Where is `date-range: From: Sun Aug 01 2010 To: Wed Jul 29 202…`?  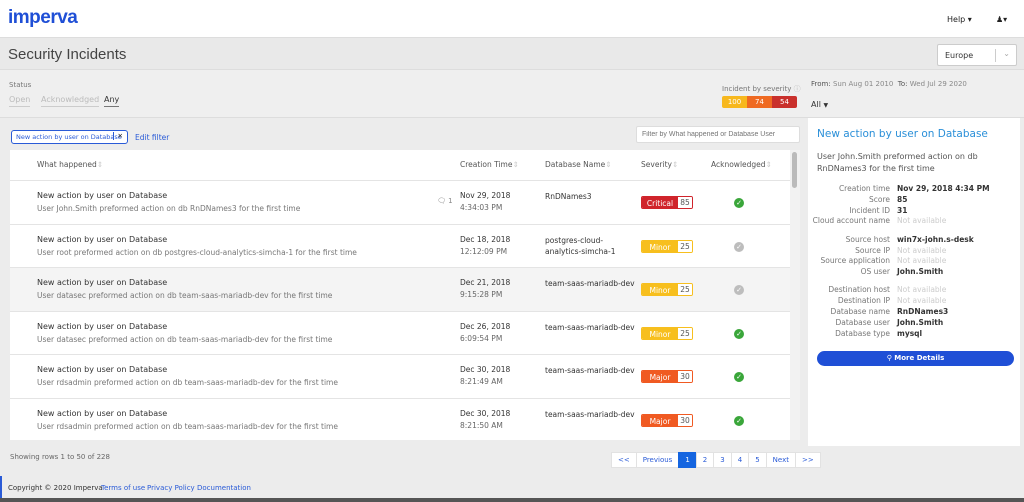
date-range: From: Sun Aug 01 2010 To: Wed Jul 29 202… is located at coordinates (889, 84).